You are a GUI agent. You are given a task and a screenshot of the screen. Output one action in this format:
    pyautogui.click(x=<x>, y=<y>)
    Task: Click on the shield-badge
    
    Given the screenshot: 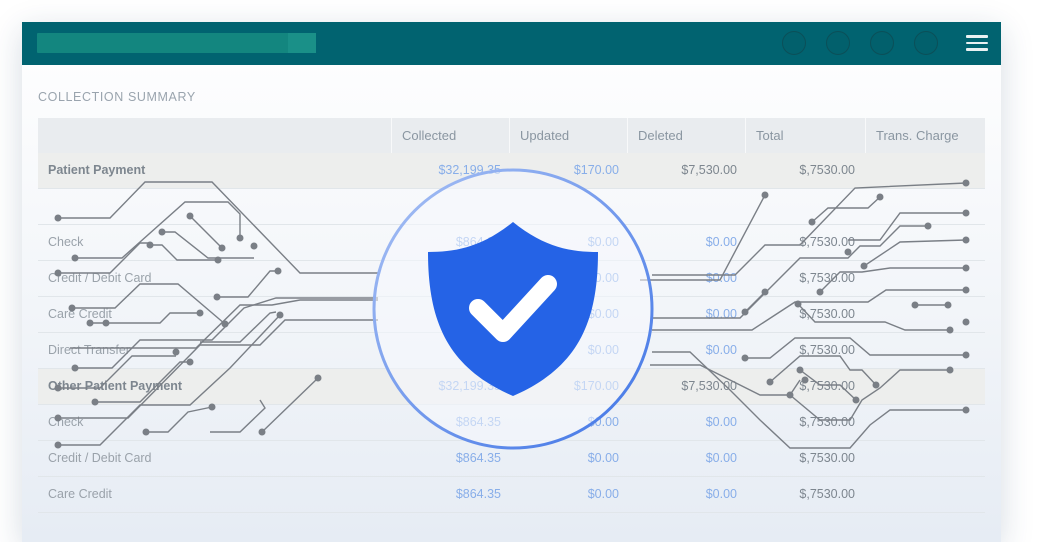 What is the action you would take?
    pyautogui.click(x=513, y=309)
    